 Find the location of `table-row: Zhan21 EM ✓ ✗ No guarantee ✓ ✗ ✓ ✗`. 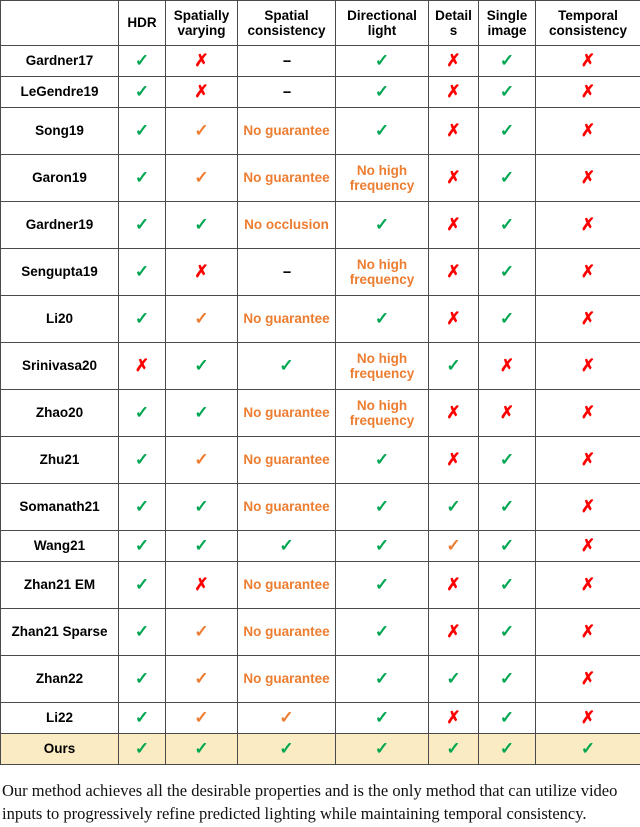

table-row: Zhan21 EM ✓ ✗ No guarantee ✓ ✗ ✓ ✗ is located at coordinates (320, 585).